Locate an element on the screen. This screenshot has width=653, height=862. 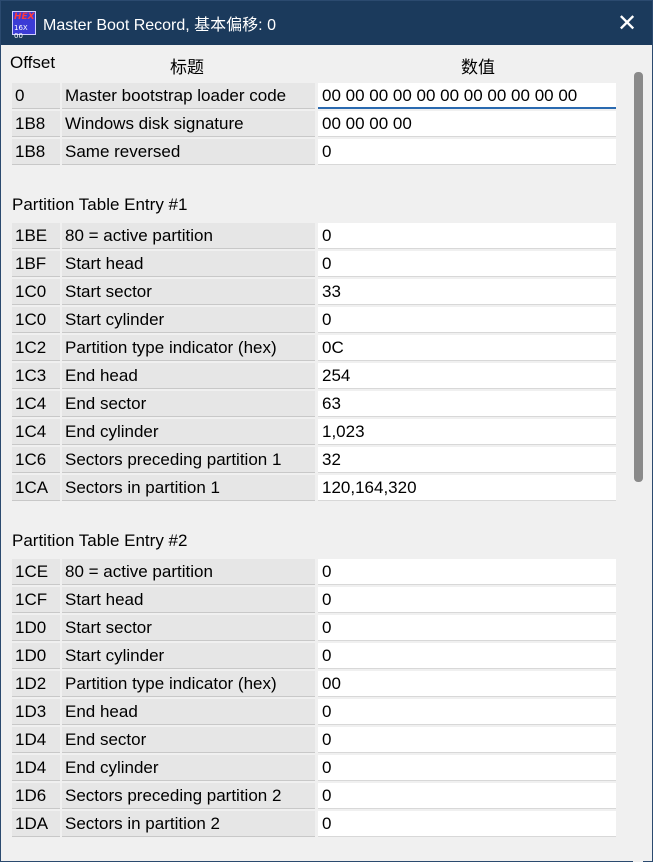
value-cell: 00 is located at coordinates (467, 684).